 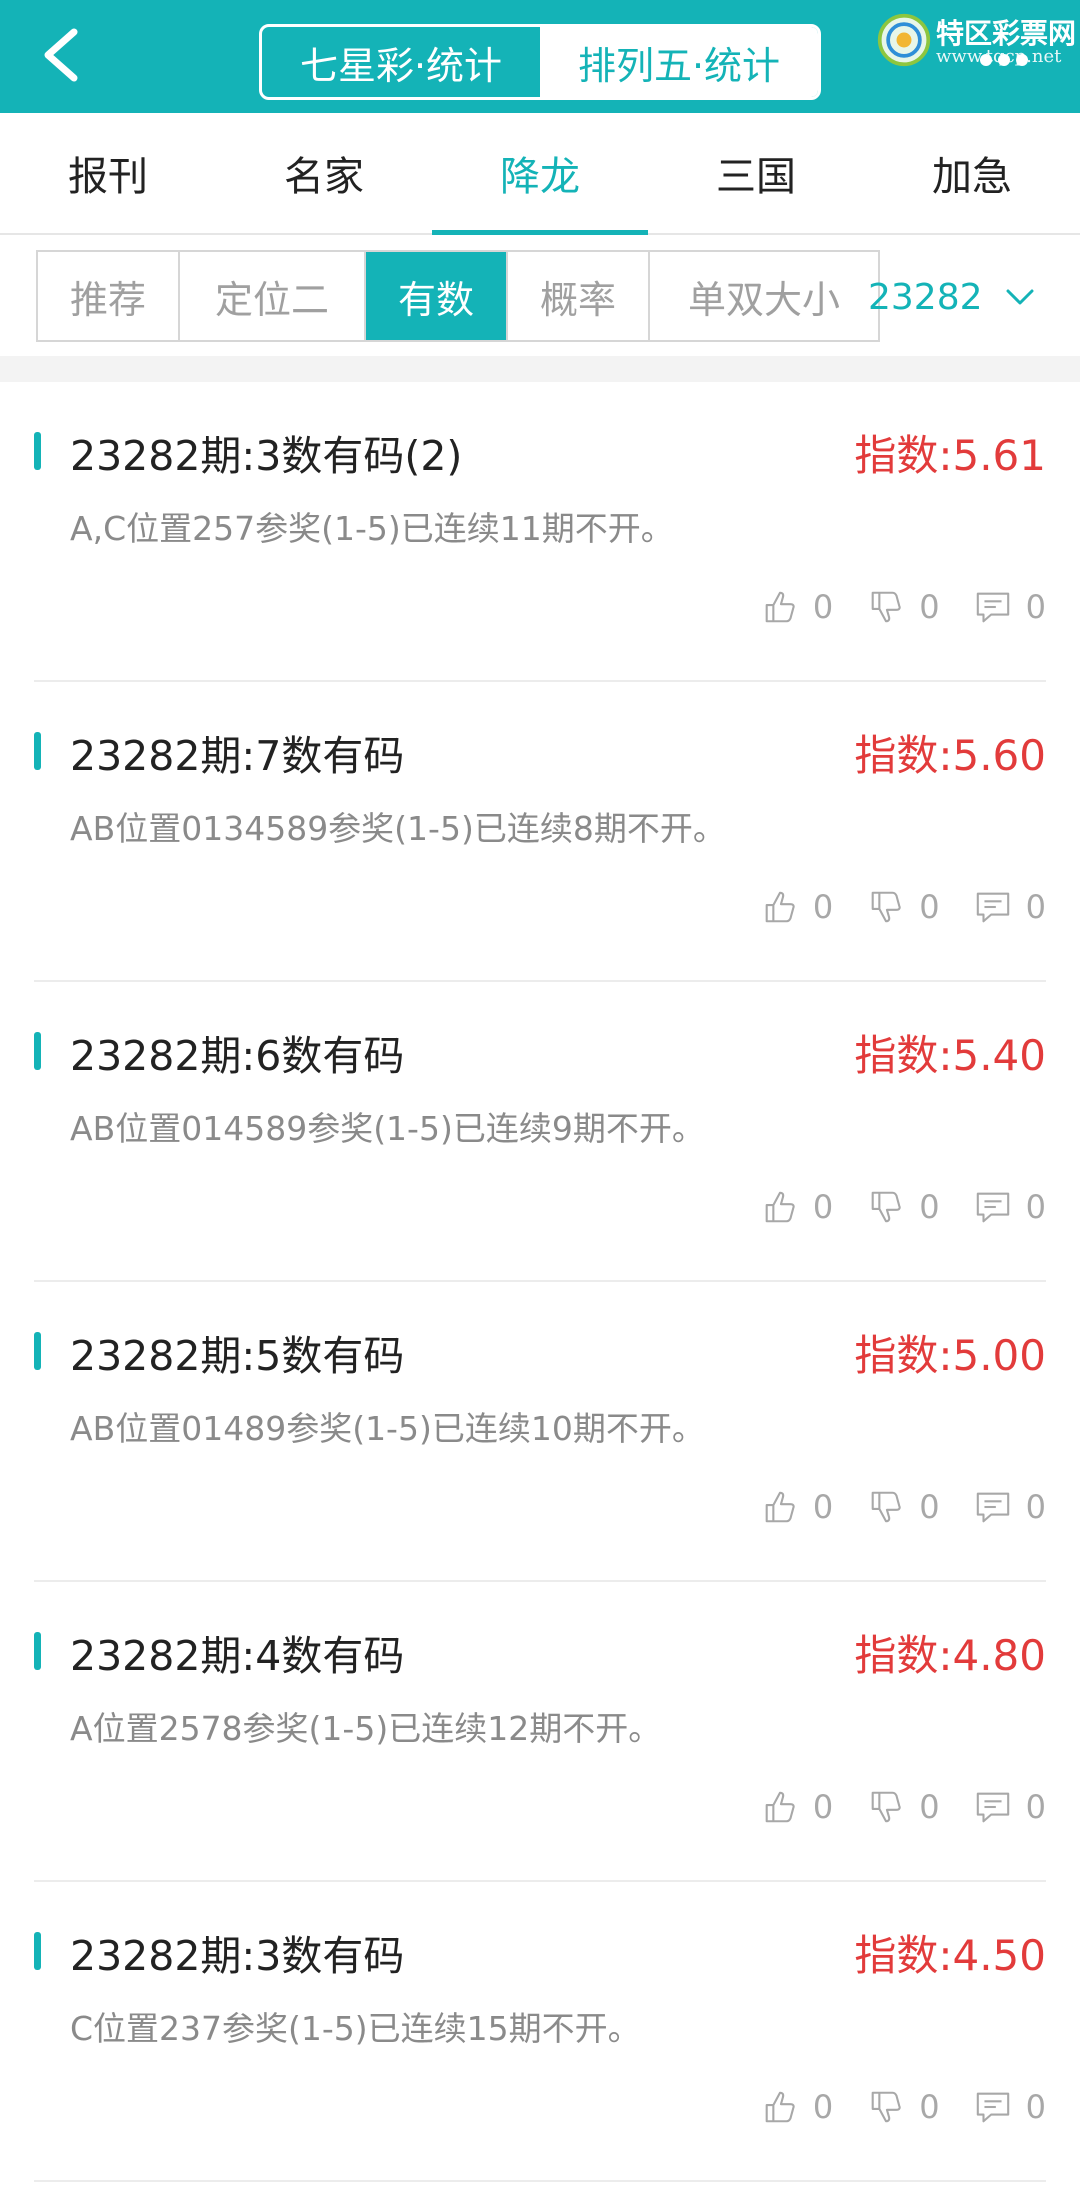 I want to click on item-score: 指数:5.40, so click(x=950, y=1055).